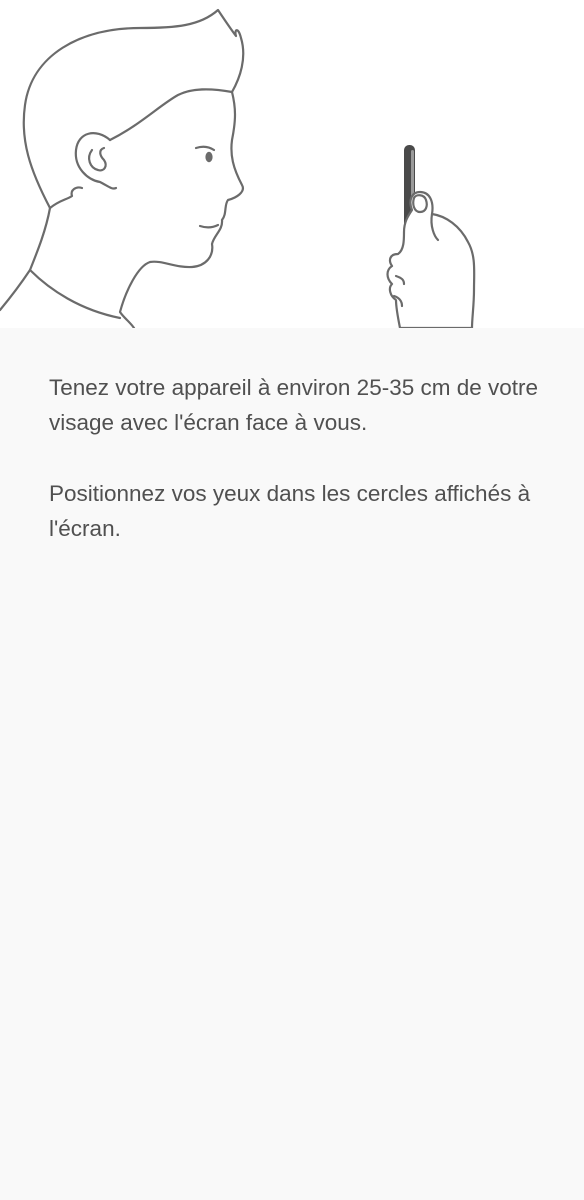 This screenshot has width=584, height=1200. What do you see at coordinates (133, 168) in the screenshot?
I see `head-outline` at bounding box center [133, 168].